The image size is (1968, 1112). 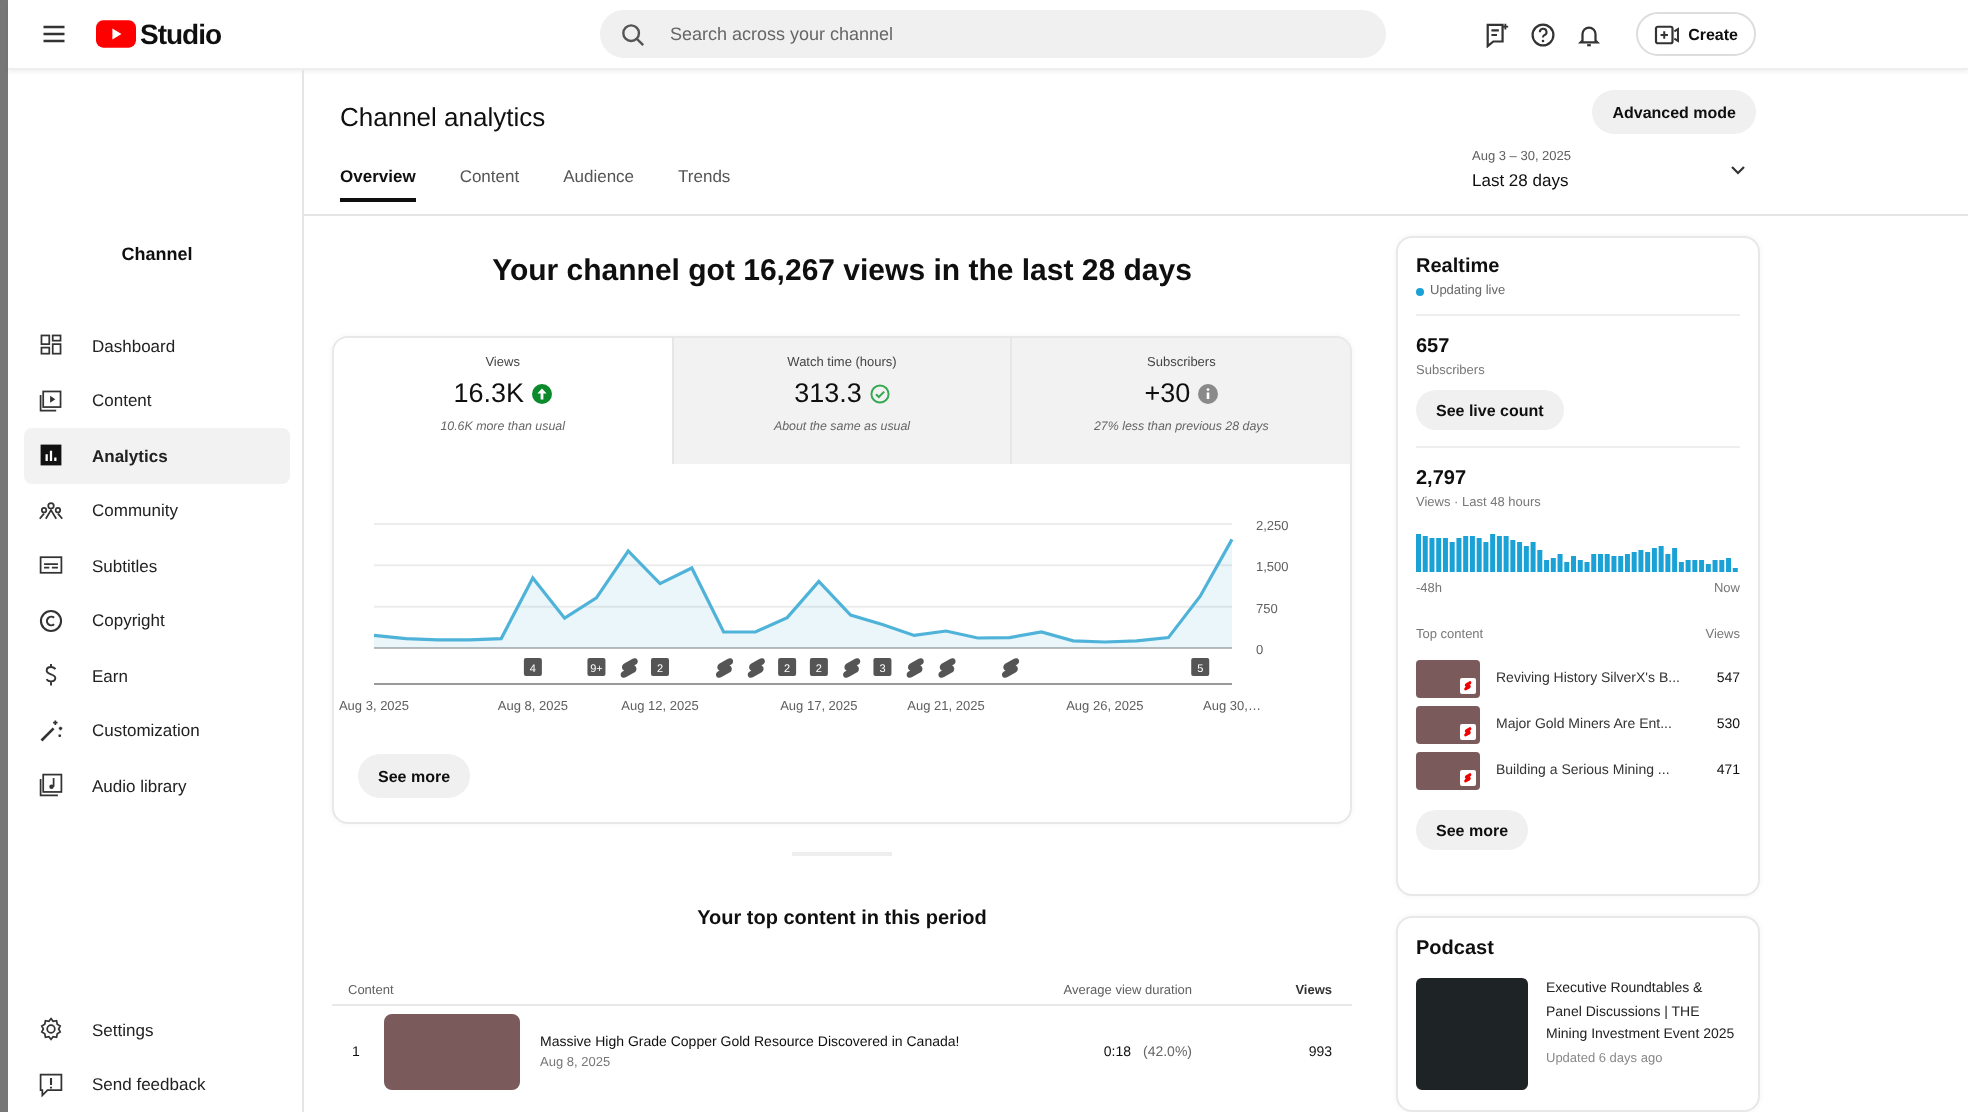 What do you see at coordinates (444, 117) in the screenshot?
I see `page-title: Channel analytics` at bounding box center [444, 117].